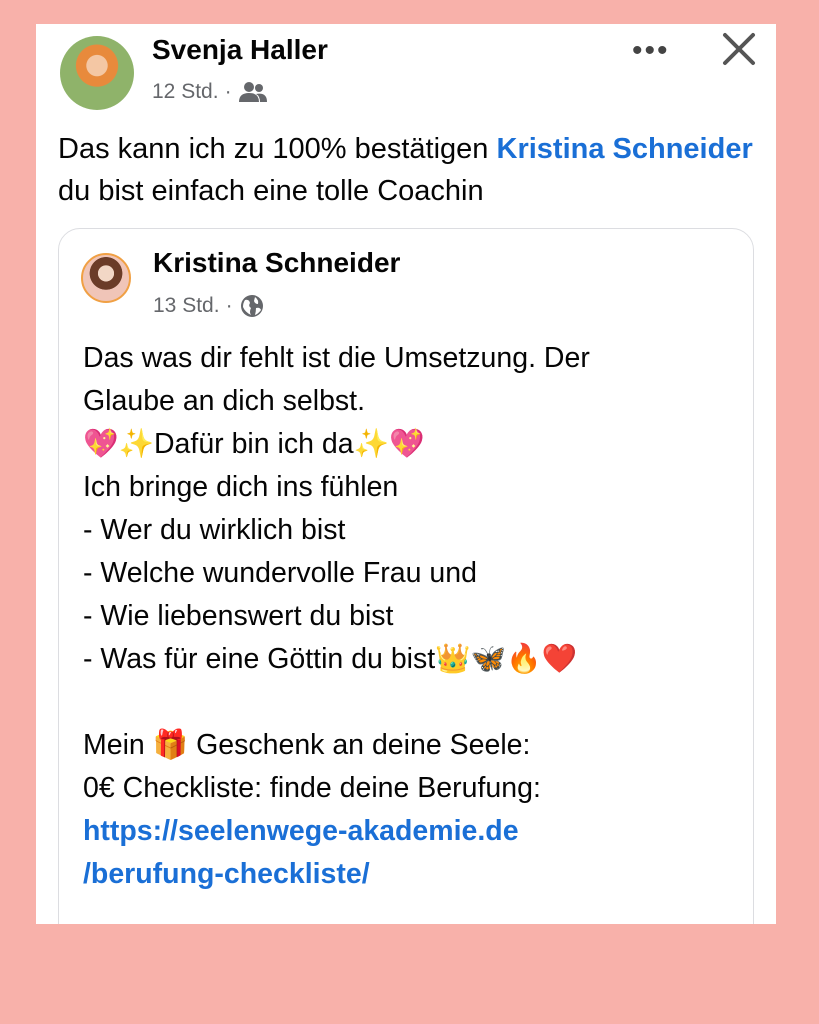 The height and width of the screenshot is (1024, 819). What do you see at coordinates (276, 263) in the screenshot?
I see `shared-author-name: Kristina Schneider` at bounding box center [276, 263].